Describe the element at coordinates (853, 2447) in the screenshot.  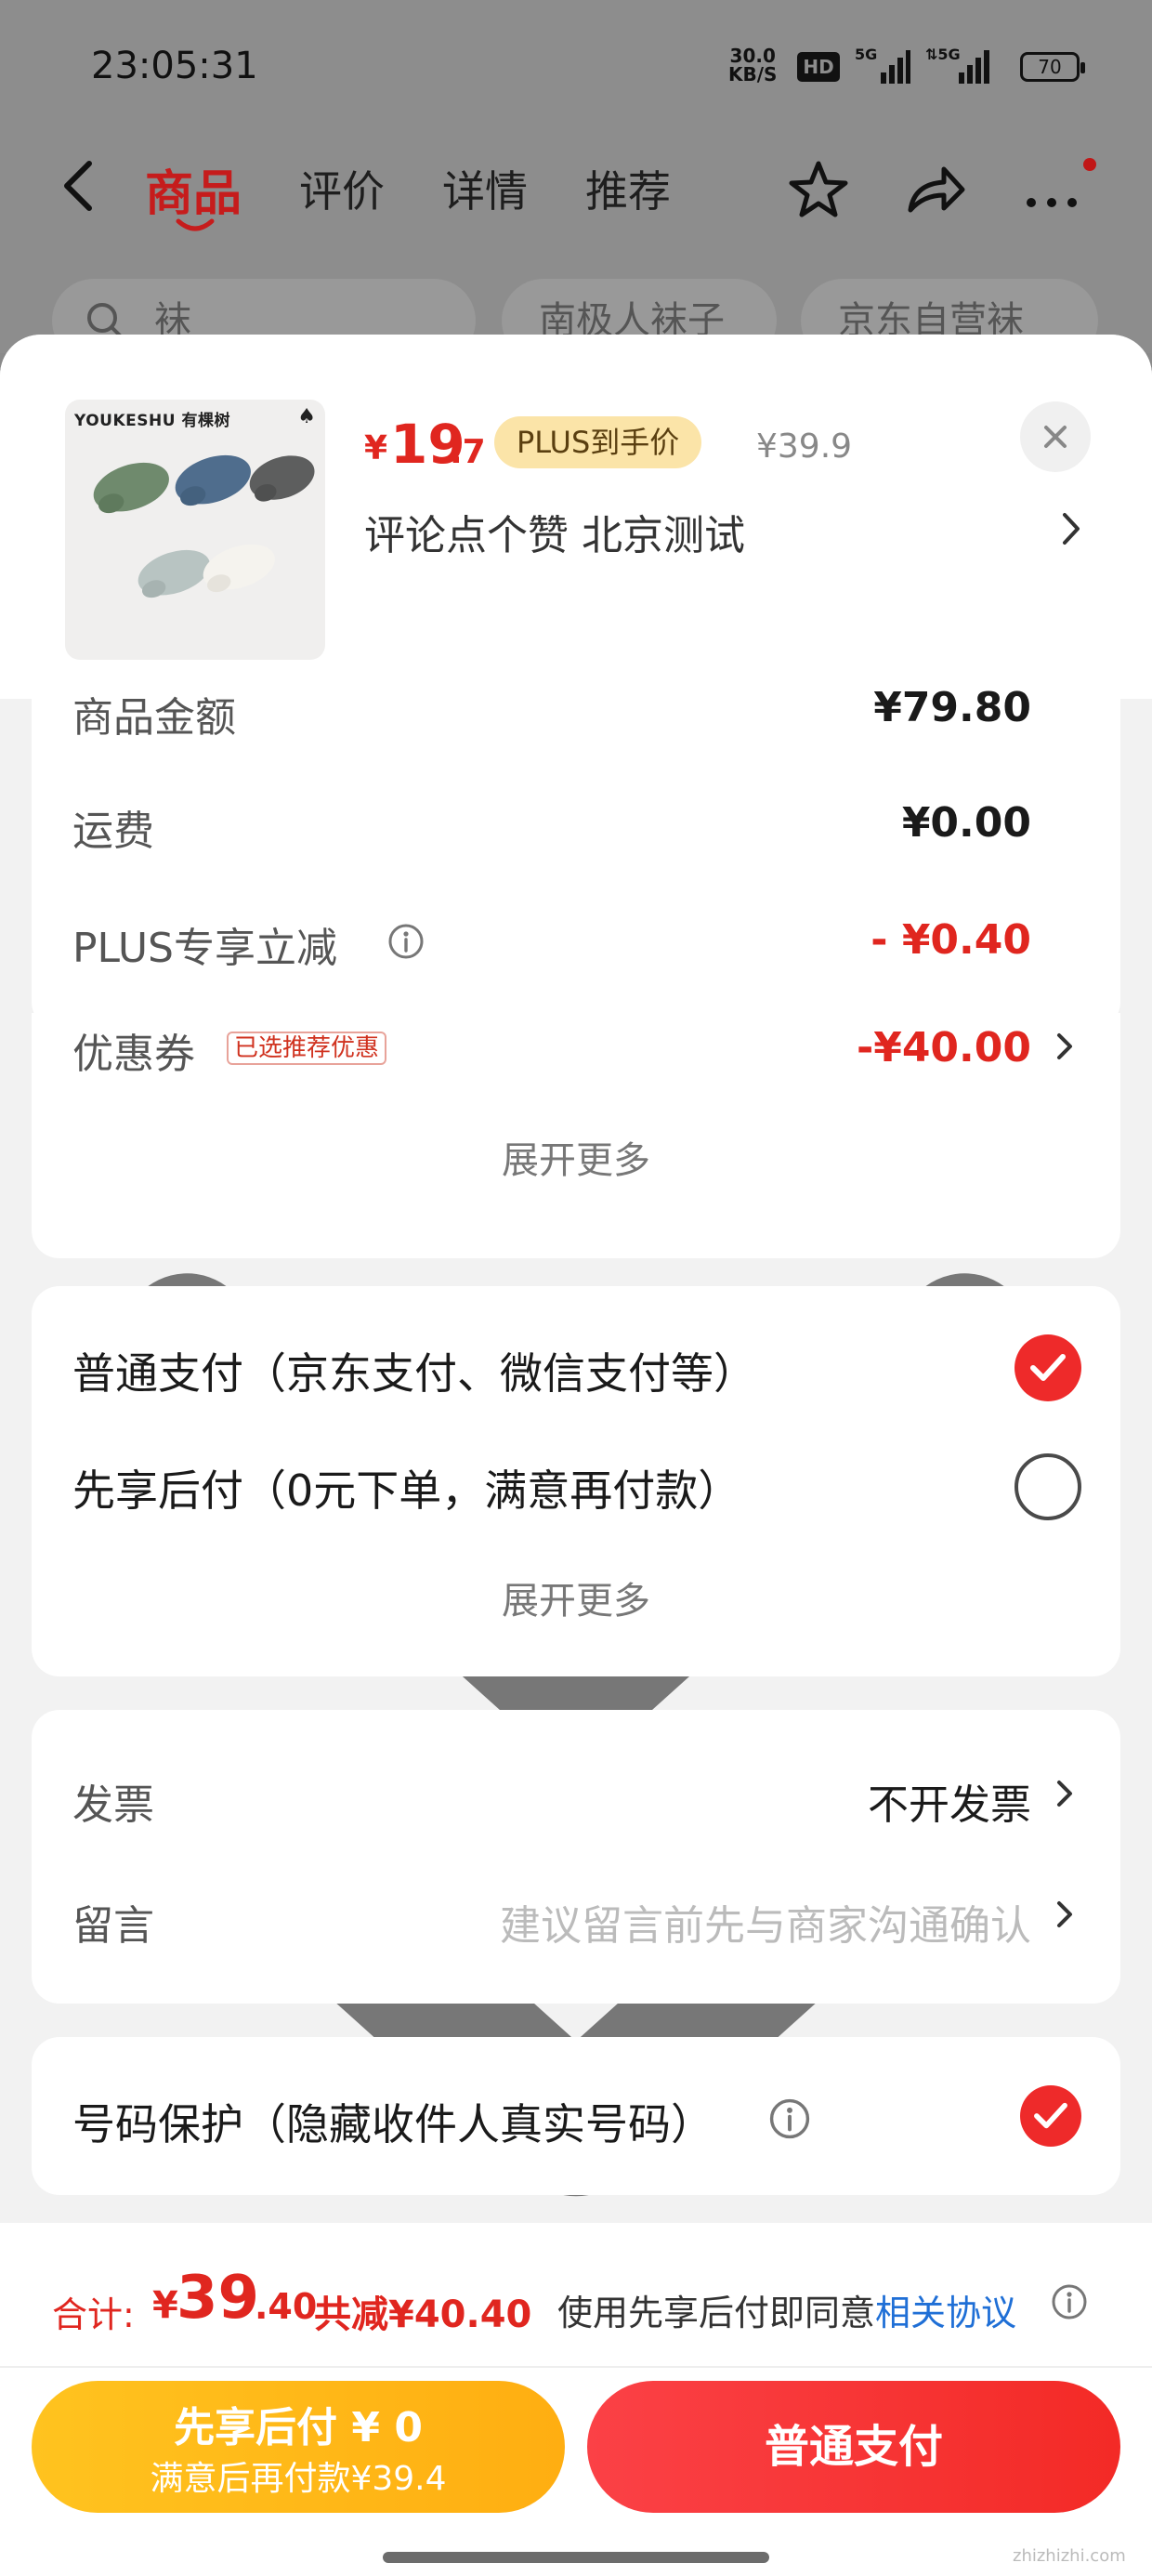
I see `normal-pay-button: 普通支付` at that location.